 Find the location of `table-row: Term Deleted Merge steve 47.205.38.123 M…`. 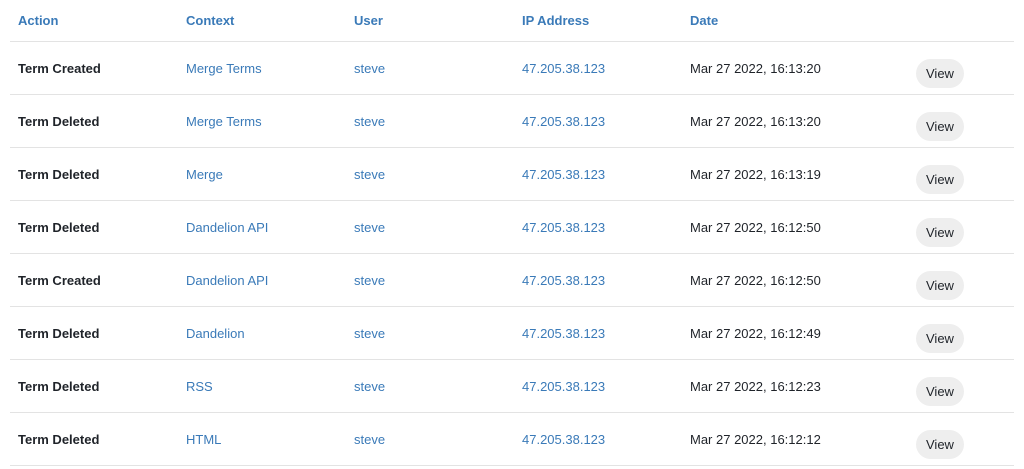

table-row: Term Deleted Merge steve 47.205.38.123 M… is located at coordinates (512, 174).